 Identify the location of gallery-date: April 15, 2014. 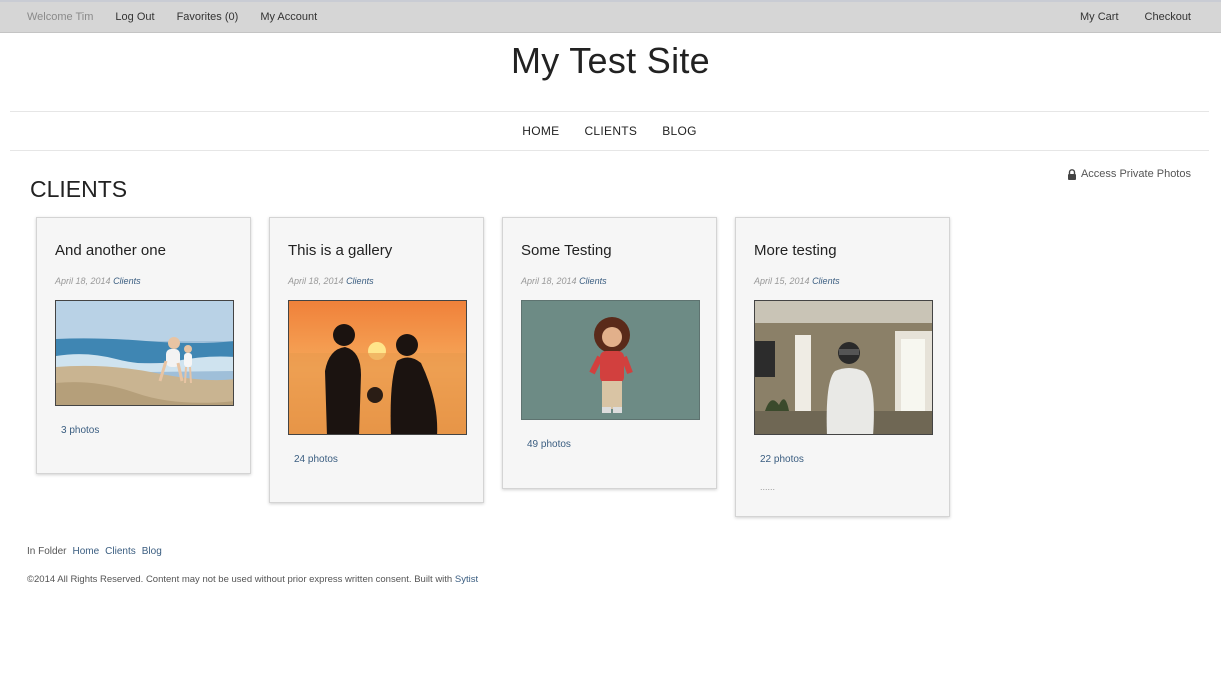
(782, 281).